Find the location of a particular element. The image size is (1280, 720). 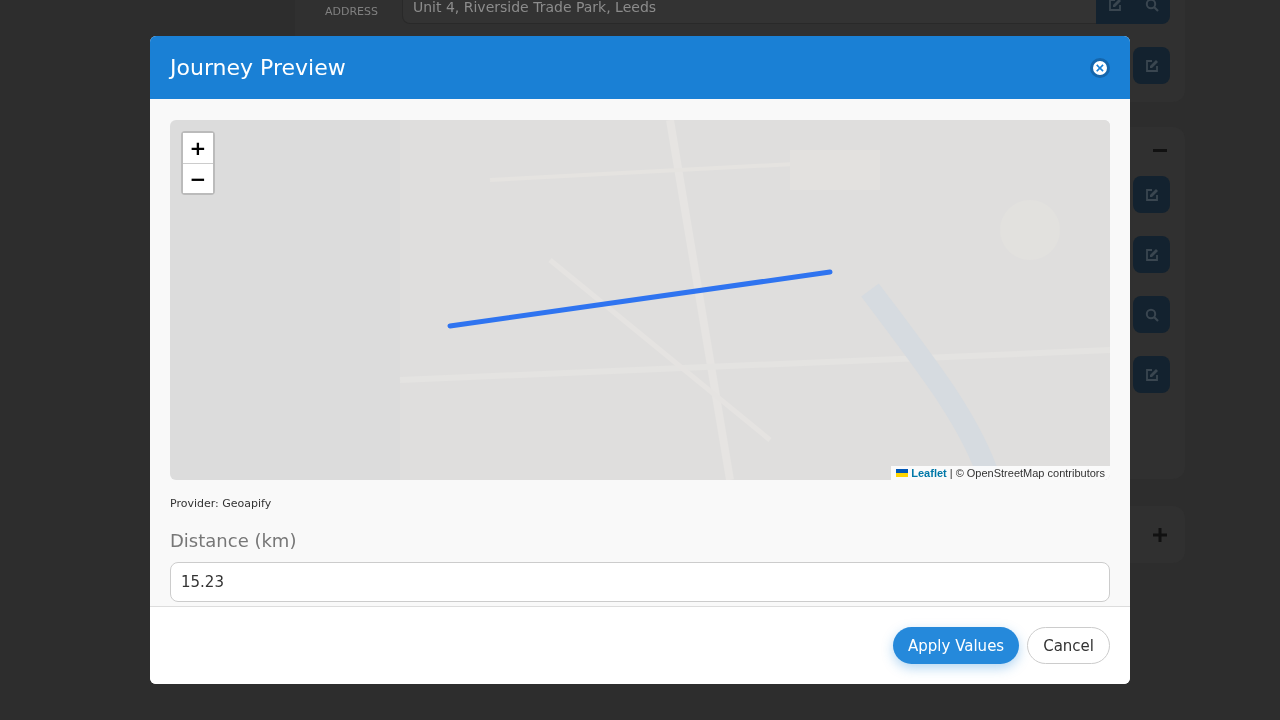

address-field: Unit 4, Riverside Trade Park, Leeds is located at coordinates (749, 12).